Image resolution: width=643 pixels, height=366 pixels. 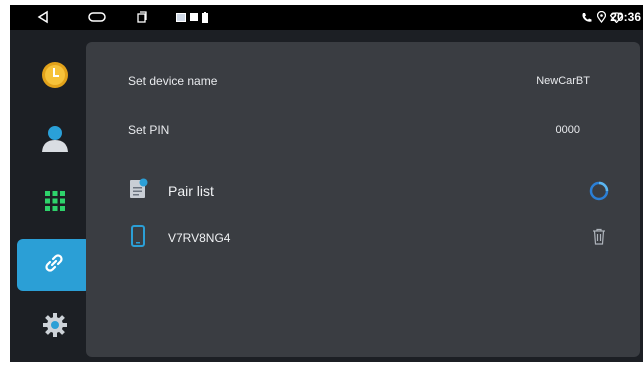 I want to click on pin-label: Set PIN, so click(x=148, y=130).